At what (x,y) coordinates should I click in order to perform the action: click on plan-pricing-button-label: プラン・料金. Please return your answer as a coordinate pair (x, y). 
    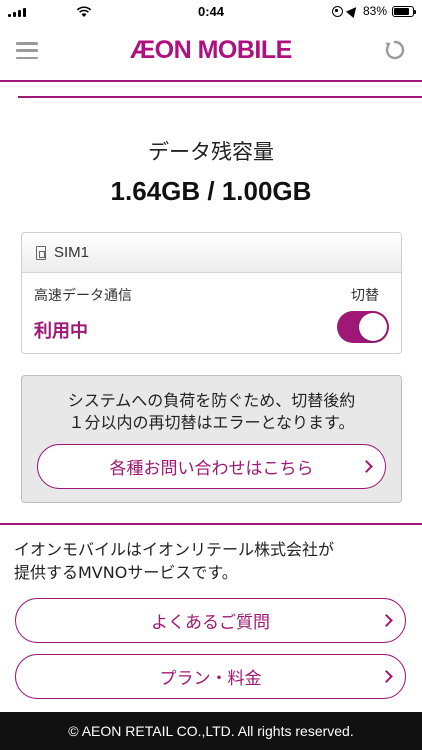
    Looking at the image, I should click on (210, 679).